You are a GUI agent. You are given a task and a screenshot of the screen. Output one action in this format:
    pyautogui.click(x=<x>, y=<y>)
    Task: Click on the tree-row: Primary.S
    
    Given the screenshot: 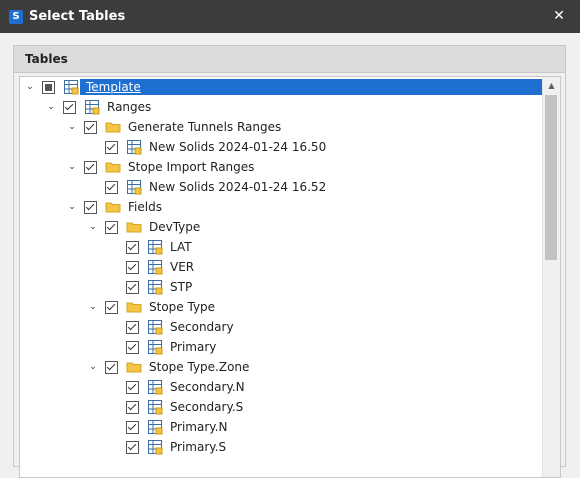 What is the action you would take?
    pyautogui.click(x=281, y=447)
    